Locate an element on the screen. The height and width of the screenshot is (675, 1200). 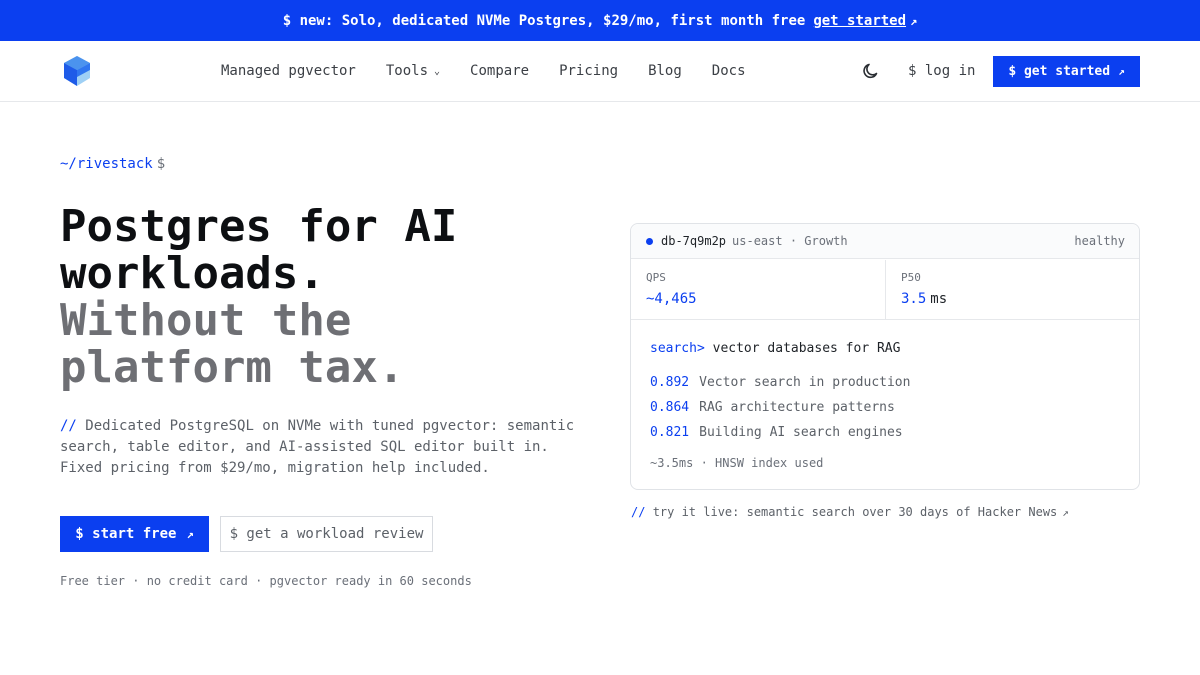
nav-managed-pgvector: Managed pgvector is located at coordinates (288, 71).